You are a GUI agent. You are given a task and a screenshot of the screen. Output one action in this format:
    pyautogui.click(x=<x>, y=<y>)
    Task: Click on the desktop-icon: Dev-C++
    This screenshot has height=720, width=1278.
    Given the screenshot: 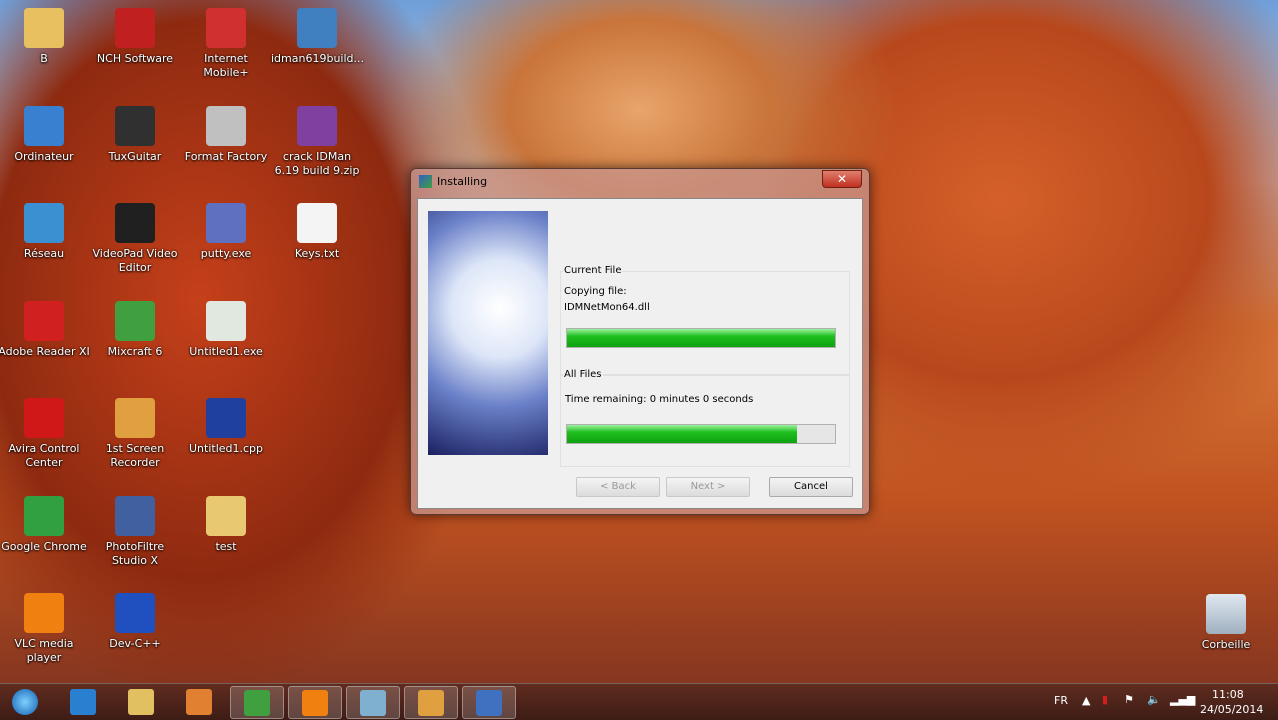 What is the action you would take?
    pyautogui.click(x=135, y=622)
    